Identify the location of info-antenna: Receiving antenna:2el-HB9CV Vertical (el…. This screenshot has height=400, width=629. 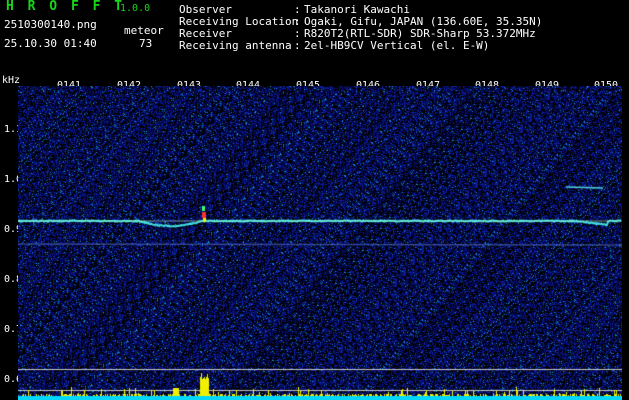
(334, 46).